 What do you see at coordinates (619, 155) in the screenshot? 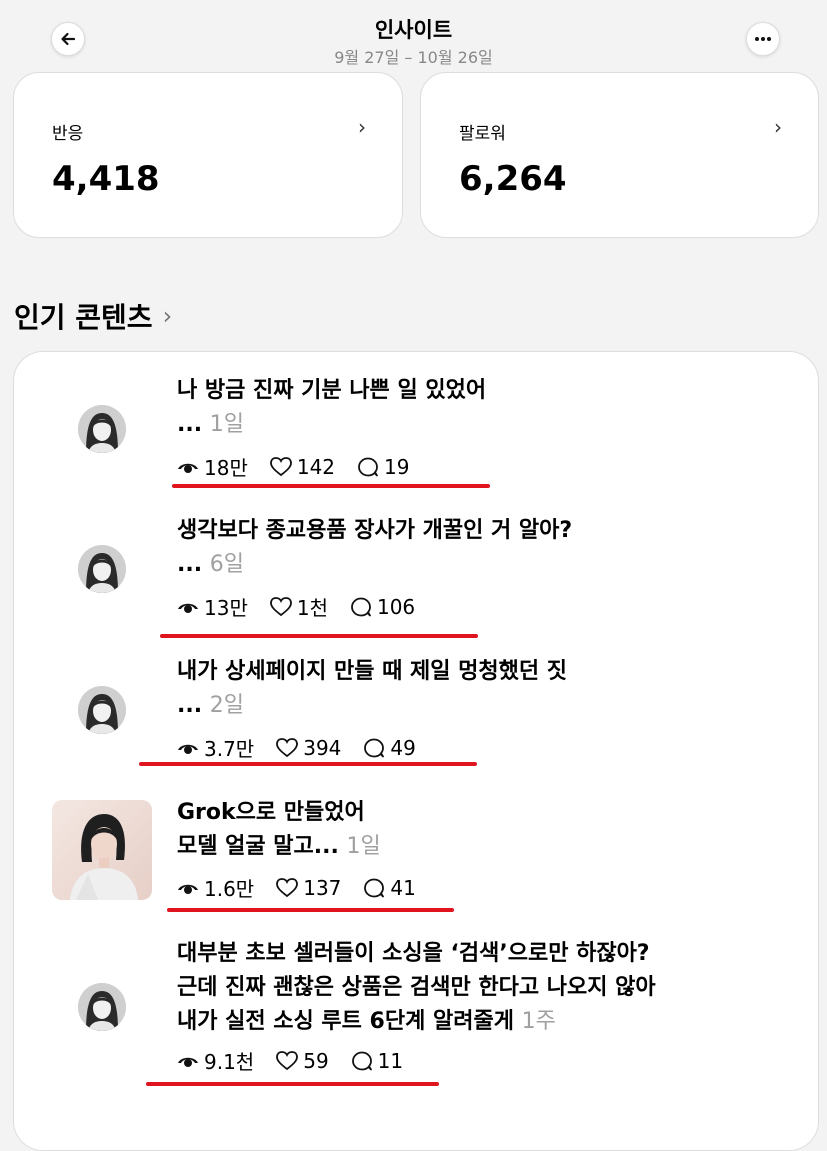
I see `followers-card: 팔로워 › 6,264` at bounding box center [619, 155].